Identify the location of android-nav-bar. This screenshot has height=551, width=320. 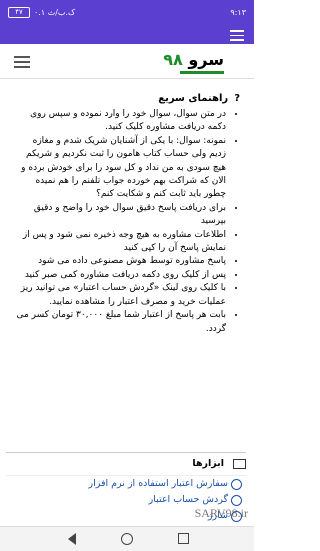
(127, 538).